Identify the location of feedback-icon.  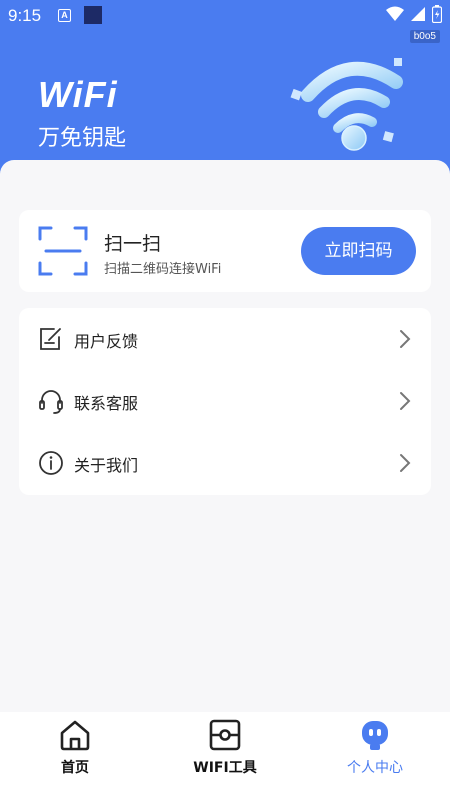
(50, 339).